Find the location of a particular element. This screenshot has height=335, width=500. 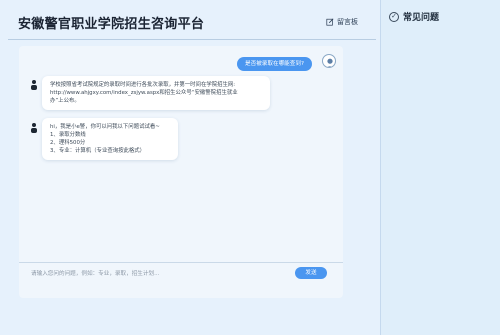

message-line: hi，我是小e警，你可以问我以下问题试试看~ is located at coordinates (105, 127).